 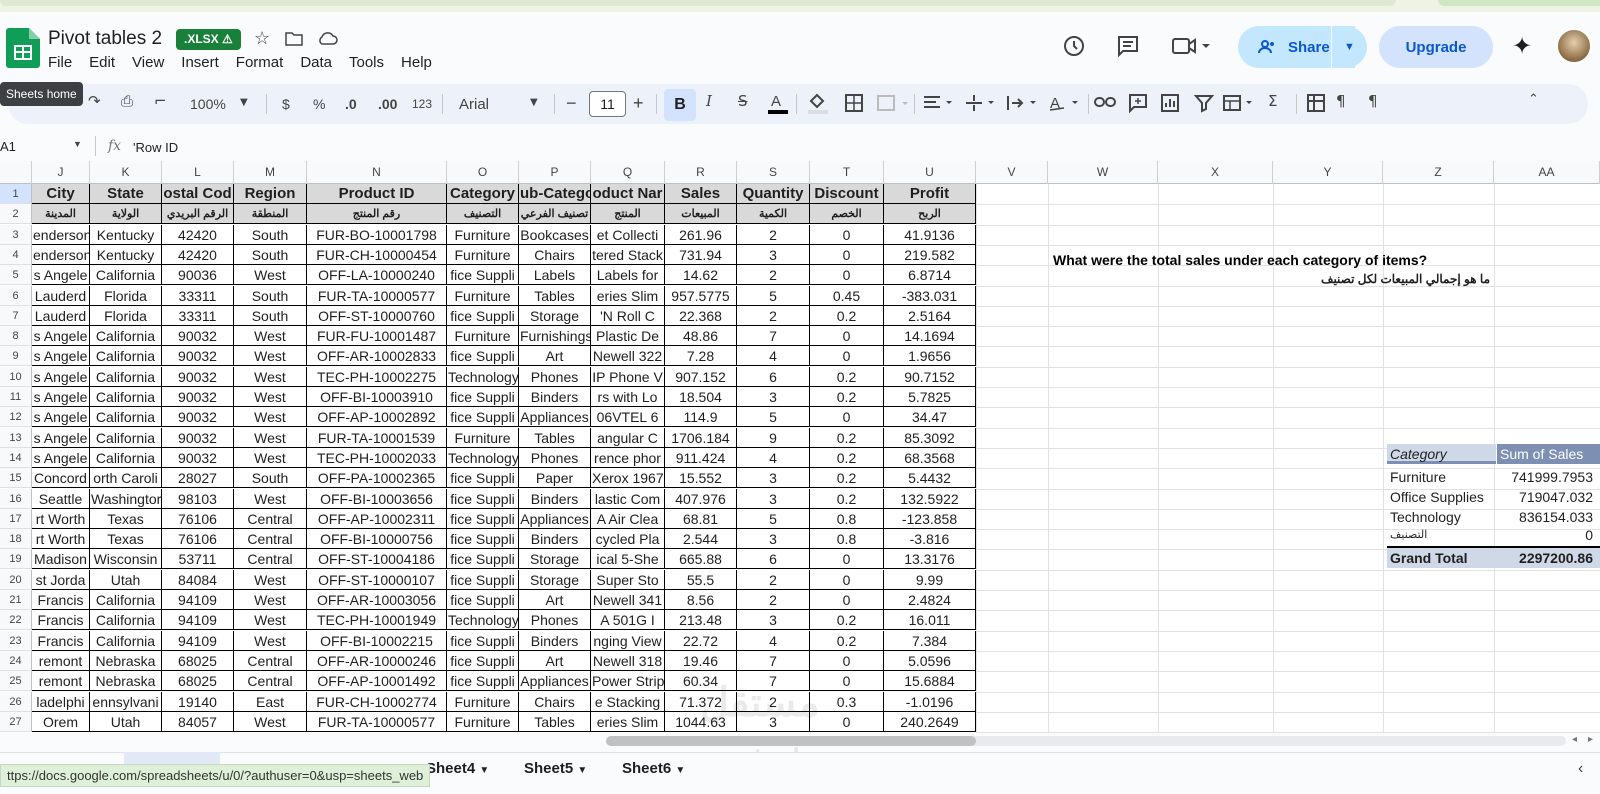 What do you see at coordinates (555, 417) in the screenshot?
I see `table-cell: Appliances` at bounding box center [555, 417].